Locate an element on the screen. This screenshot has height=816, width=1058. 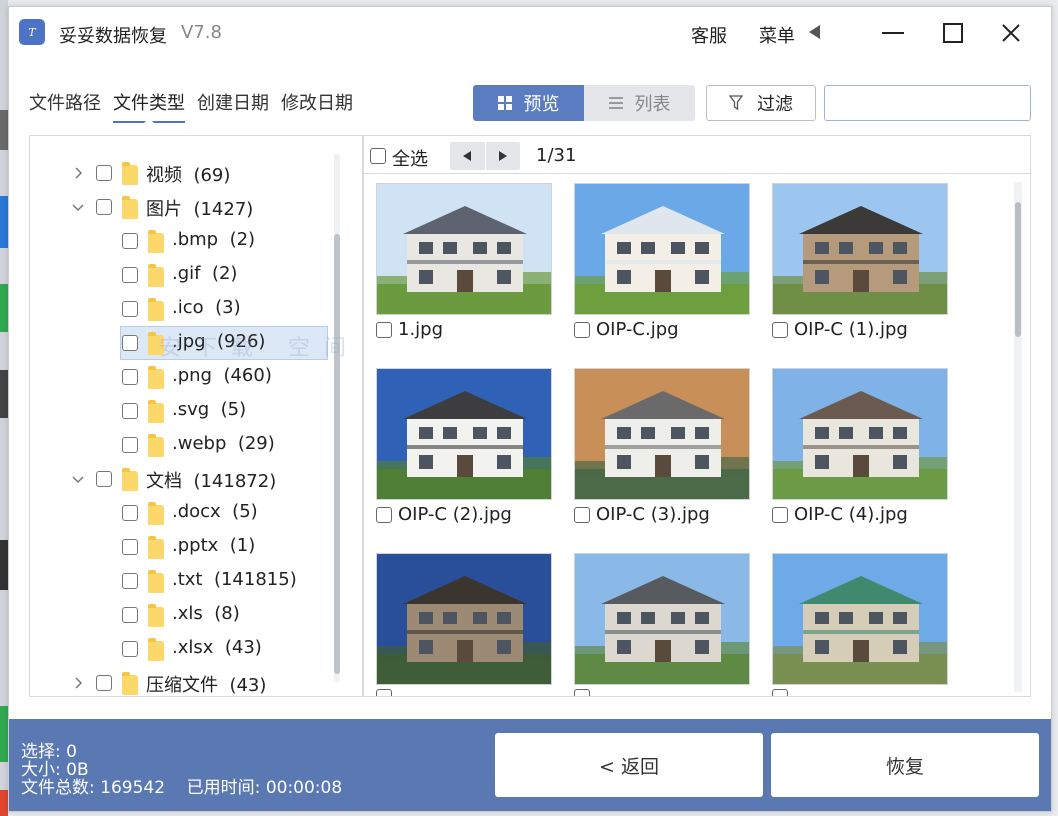
tree-item: 图片 (1427) is located at coordinates (180, 207).